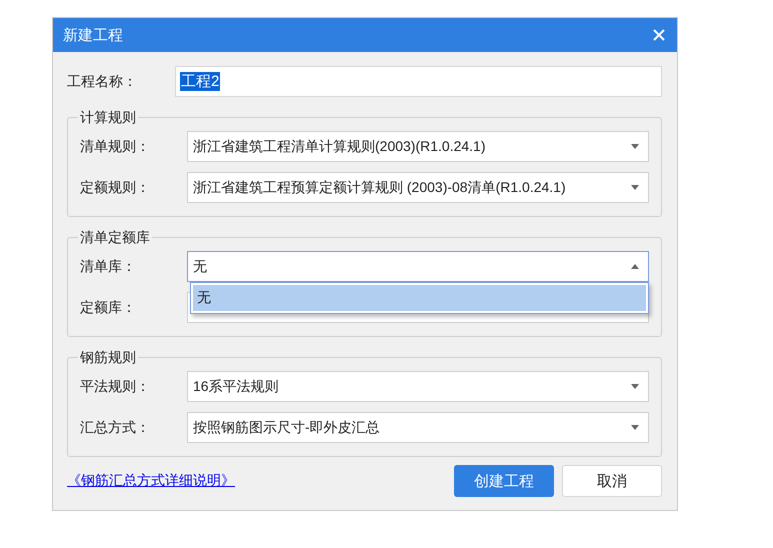  What do you see at coordinates (102, 81) in the screenshot?
I see `field-label: 工程名称：` at bounding box center [102, 81].